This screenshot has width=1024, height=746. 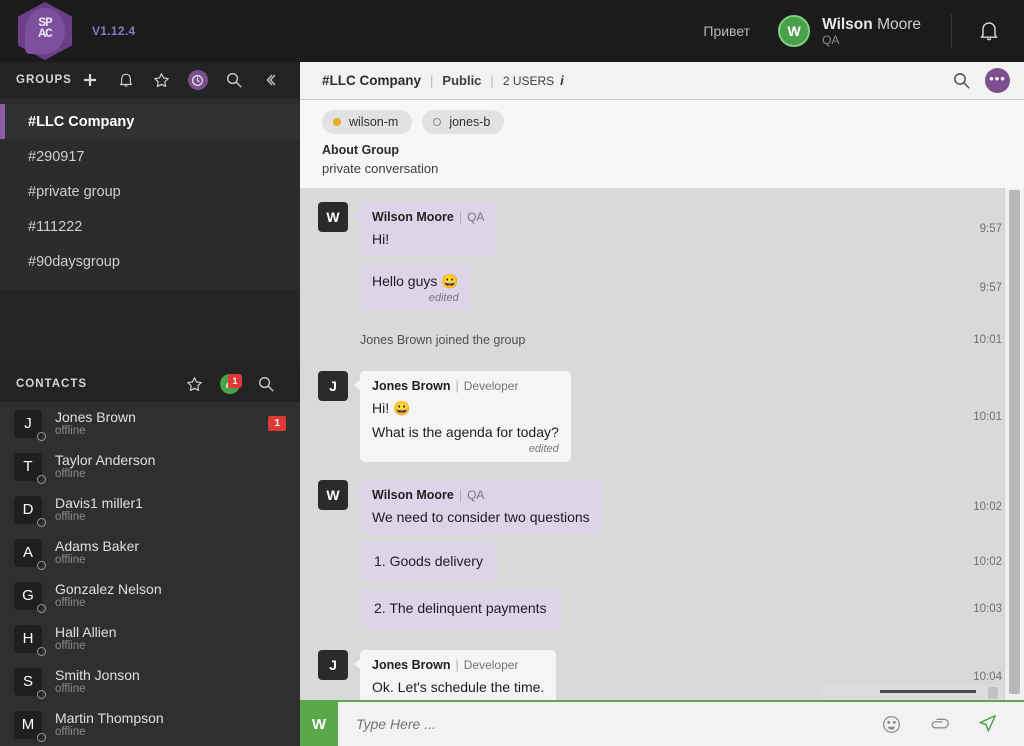 What do you see at coordinates (361, 150) in the screenshot?
I see `about-group-title: About Group` at bounding box center [361, 150].